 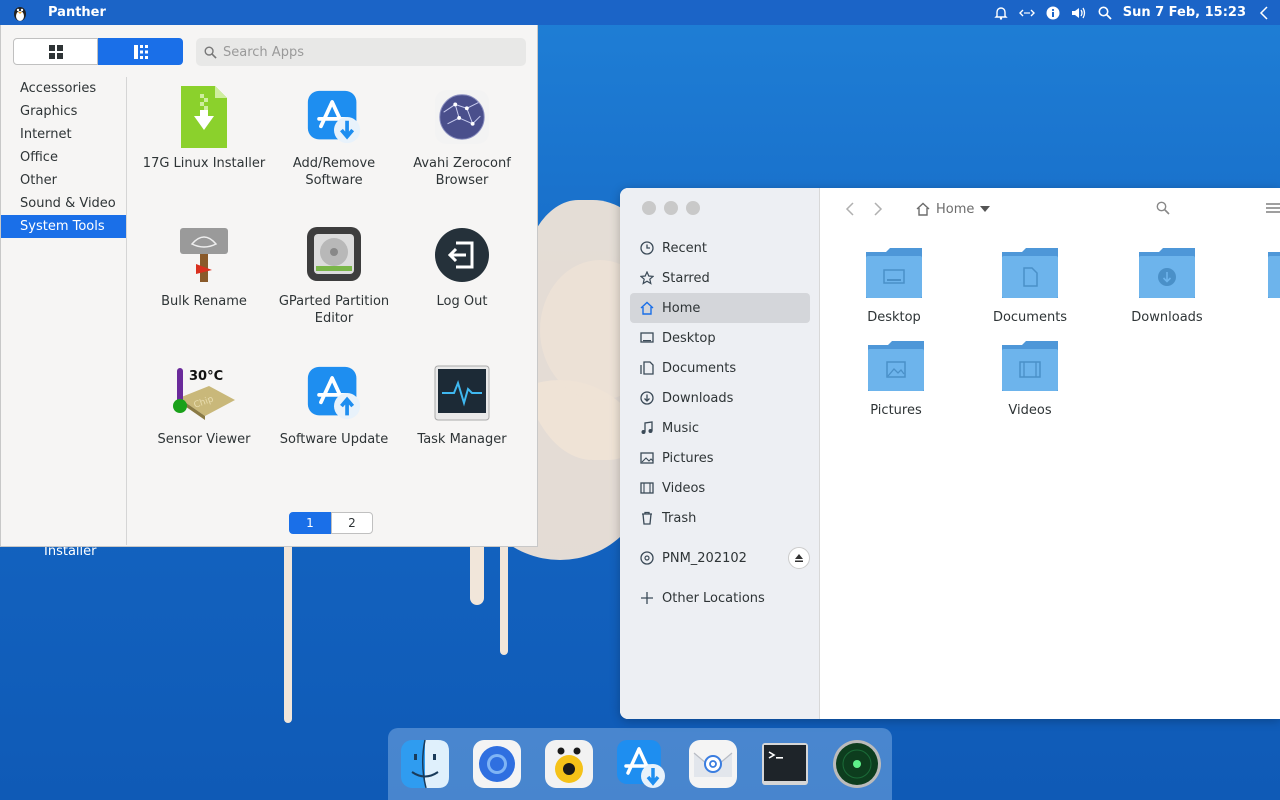 I want to click on search-apps-input, so click(x=368, y=52).